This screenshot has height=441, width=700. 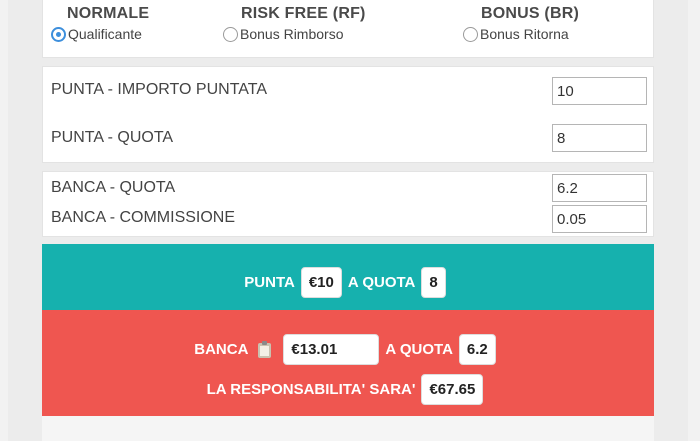 What do you see at coordinates (311, 389) in the screenshot?
I see `liability-label: LA RESPONSABILITA' SARA'` at bounding box center [311, 389].